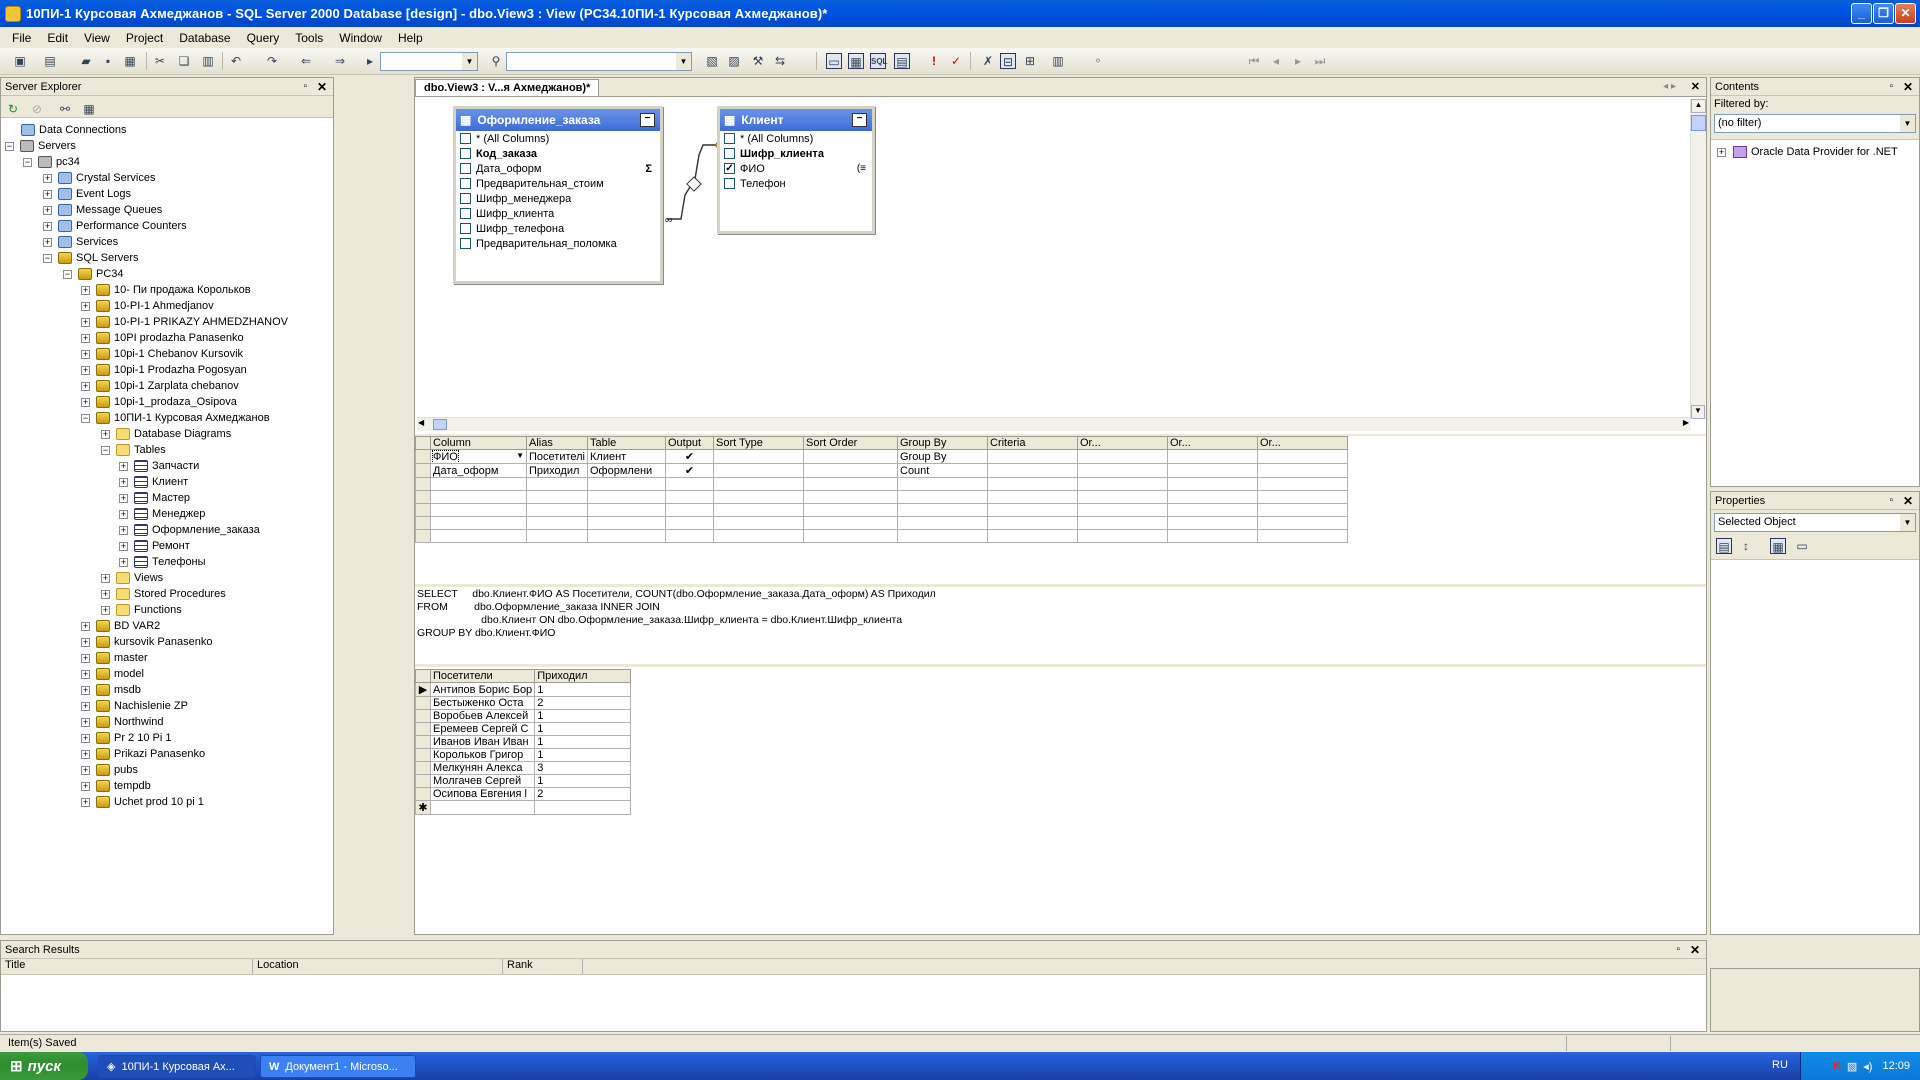 The height and width of the screenshot is (1080, 1920). I want to click on table-row: Мелкунян Алекса 3, so click(523, 768).